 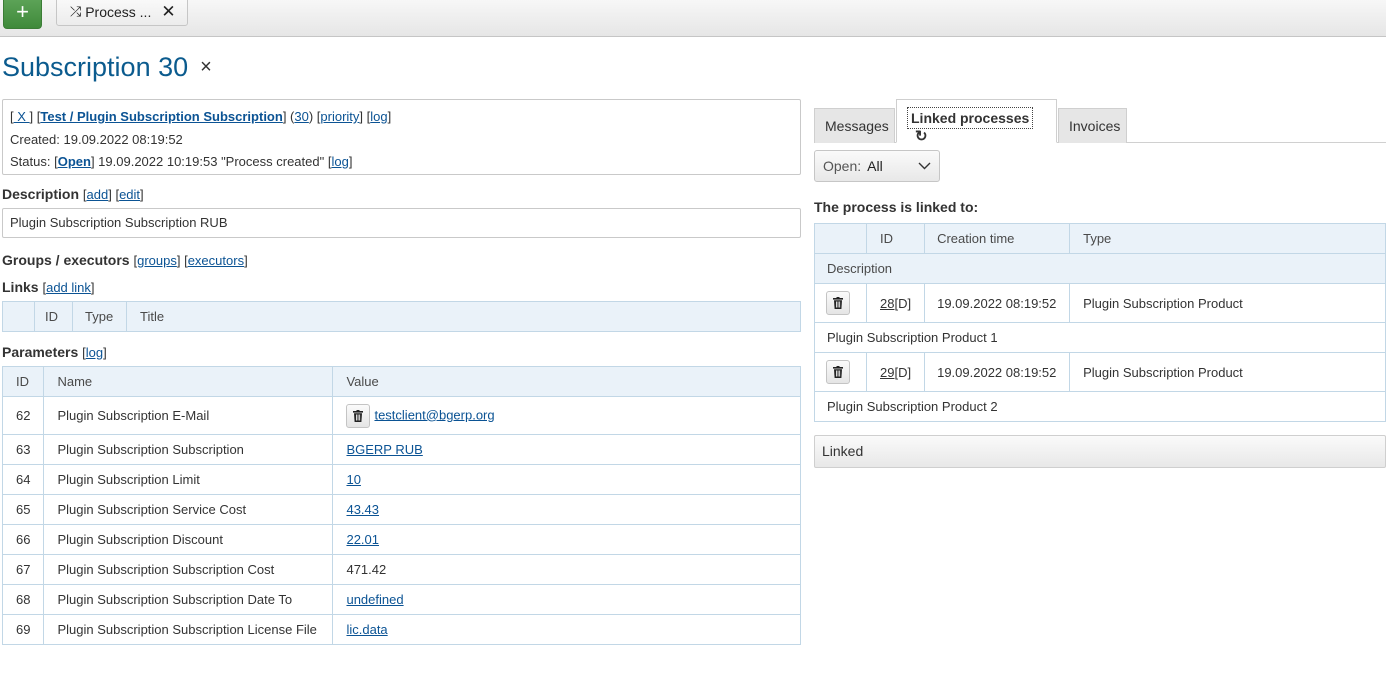 I want to click on param-value-link: lic.data, so click(x=366, y=629).